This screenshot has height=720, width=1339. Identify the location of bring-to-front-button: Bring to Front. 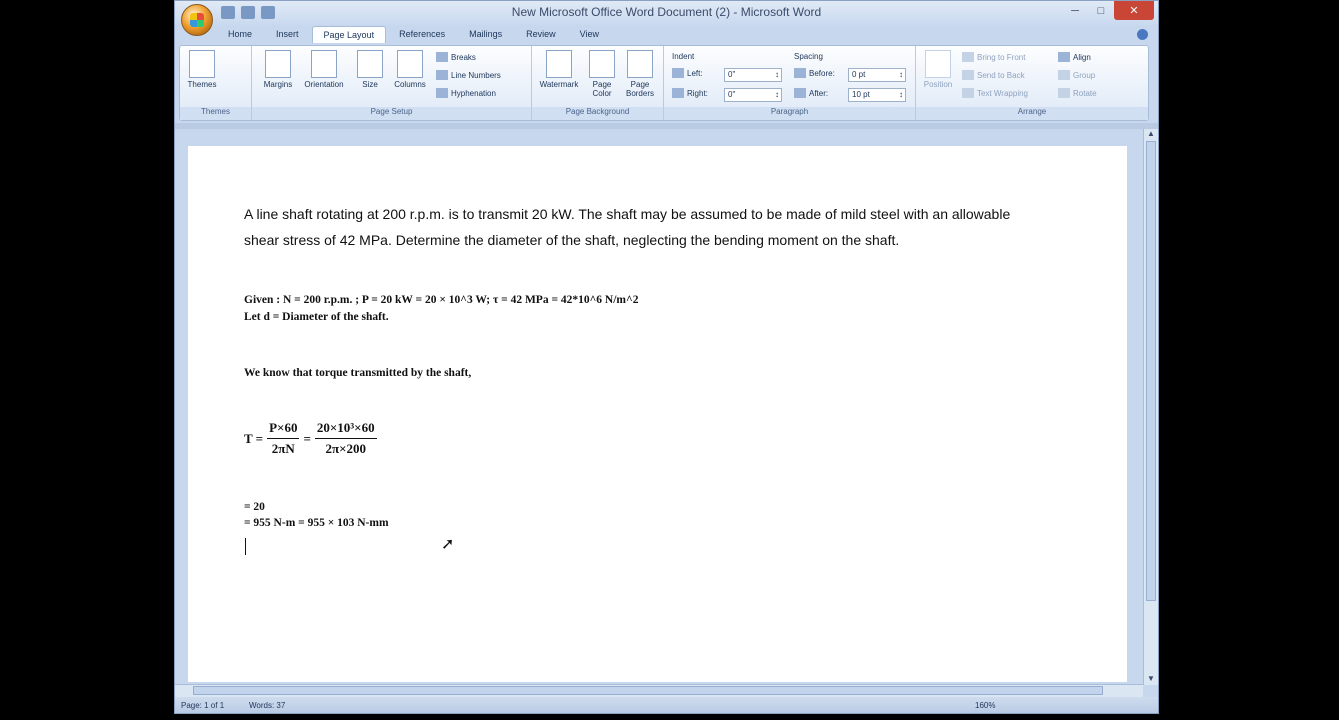
(993, 57).